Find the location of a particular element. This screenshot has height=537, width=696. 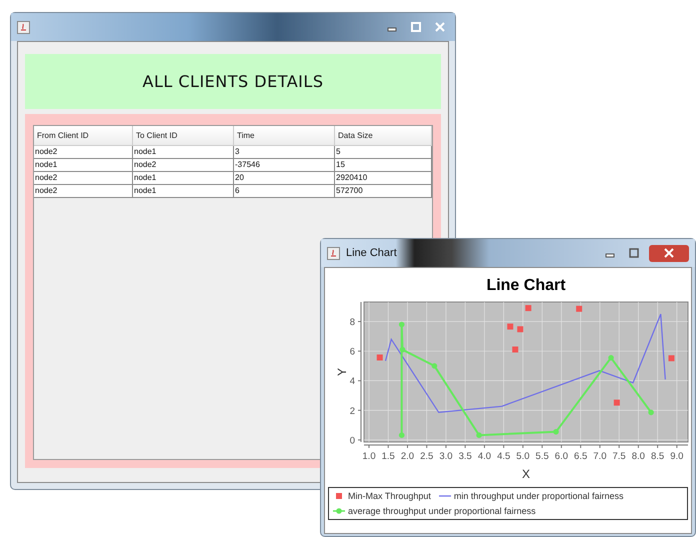

x-tick-label: 5.5 is located at coordinates (542, 456).